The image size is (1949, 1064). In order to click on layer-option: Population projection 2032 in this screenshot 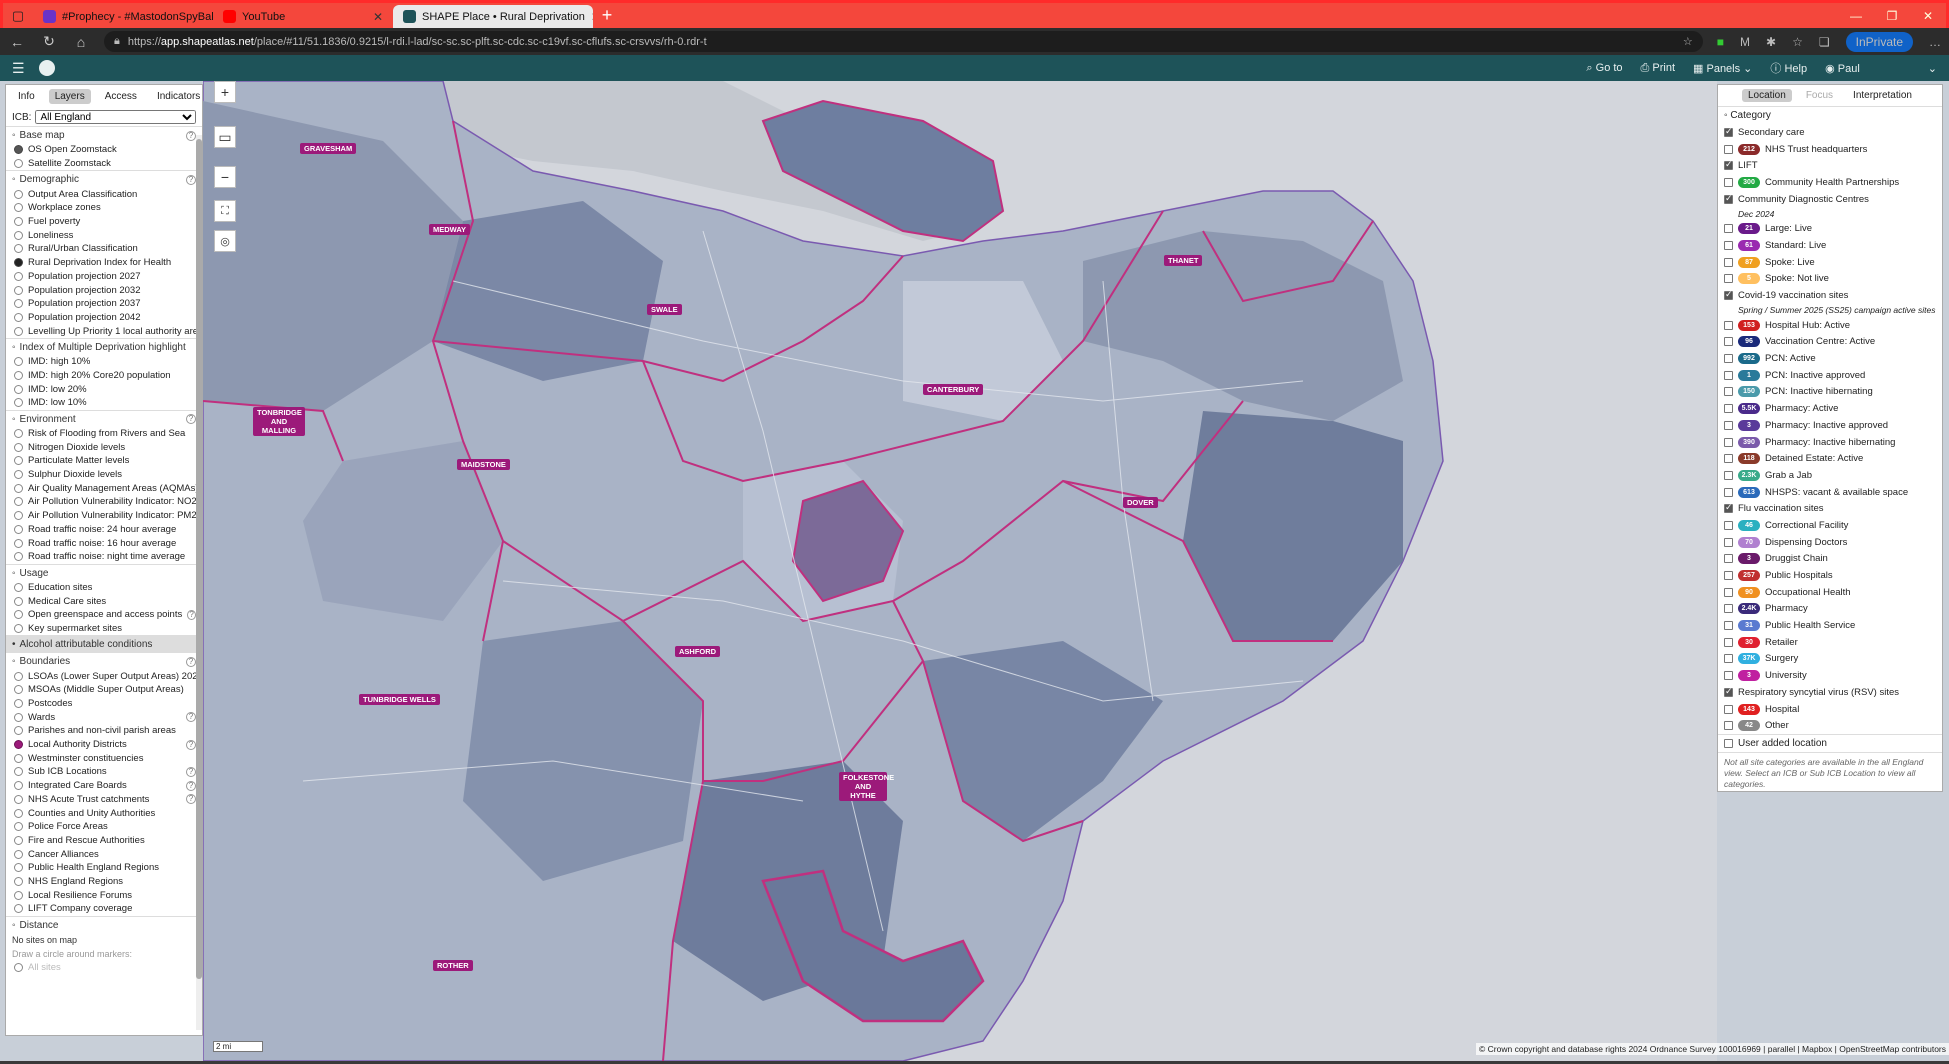, I will do `click(104, 290)`.